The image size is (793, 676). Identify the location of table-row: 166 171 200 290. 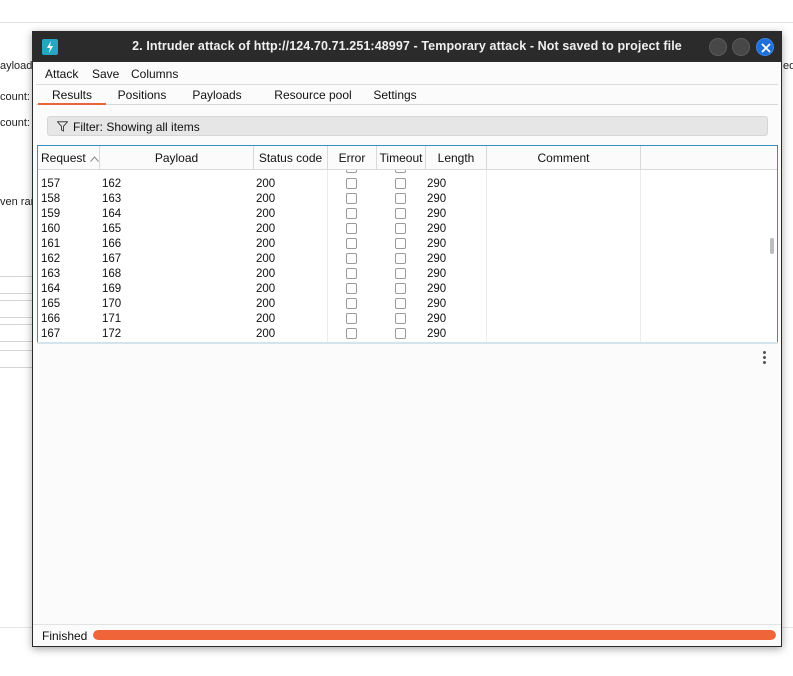
(401, 319).